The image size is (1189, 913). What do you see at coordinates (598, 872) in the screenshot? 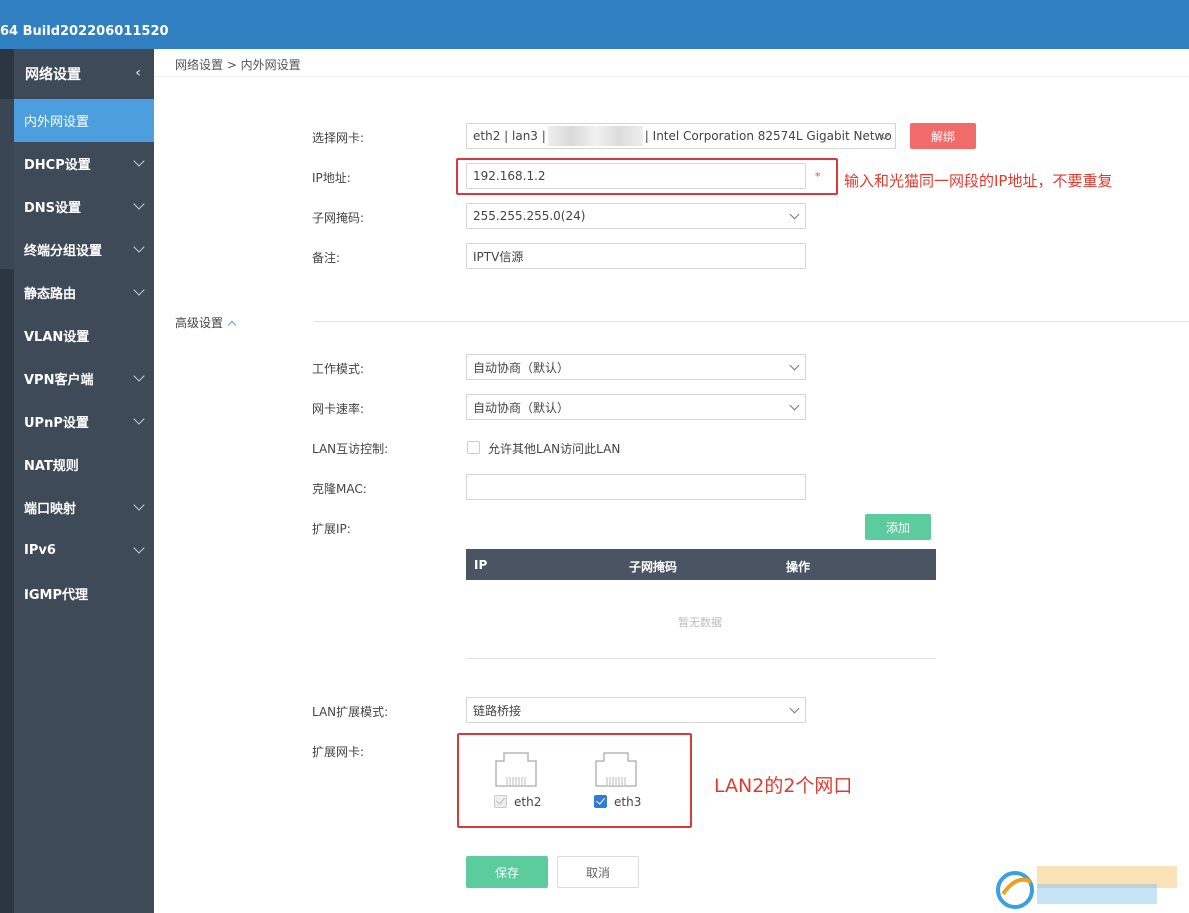
I see `cancel-button: 取消` at bounding box center [598, 872].